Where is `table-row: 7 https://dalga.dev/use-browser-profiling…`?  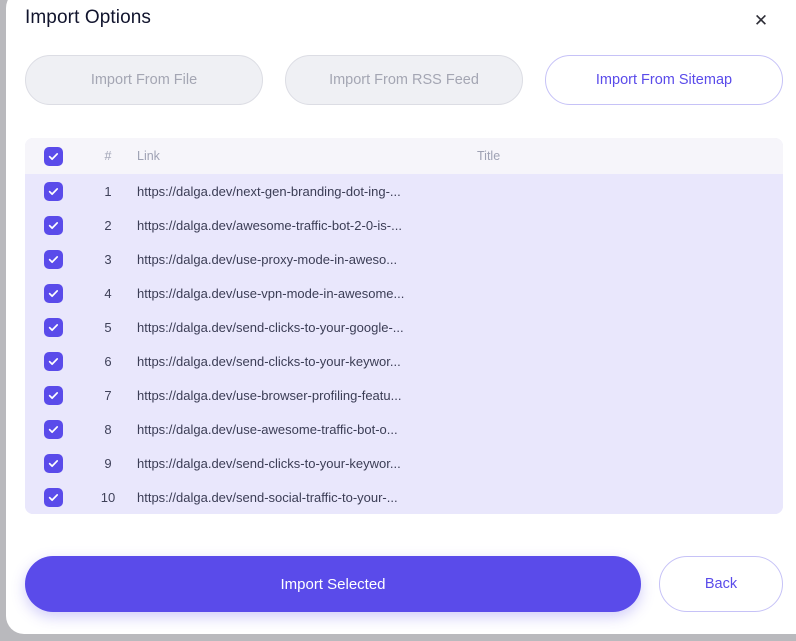
table-row: 7 https://dalga.dev/use-browser-profiling… is located at coordinates (404, 395).